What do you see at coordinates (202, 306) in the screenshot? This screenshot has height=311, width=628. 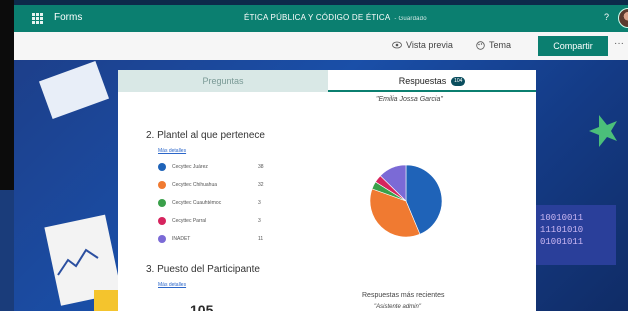 I see `question-3-total: 105` at bounding box center [202, 306].